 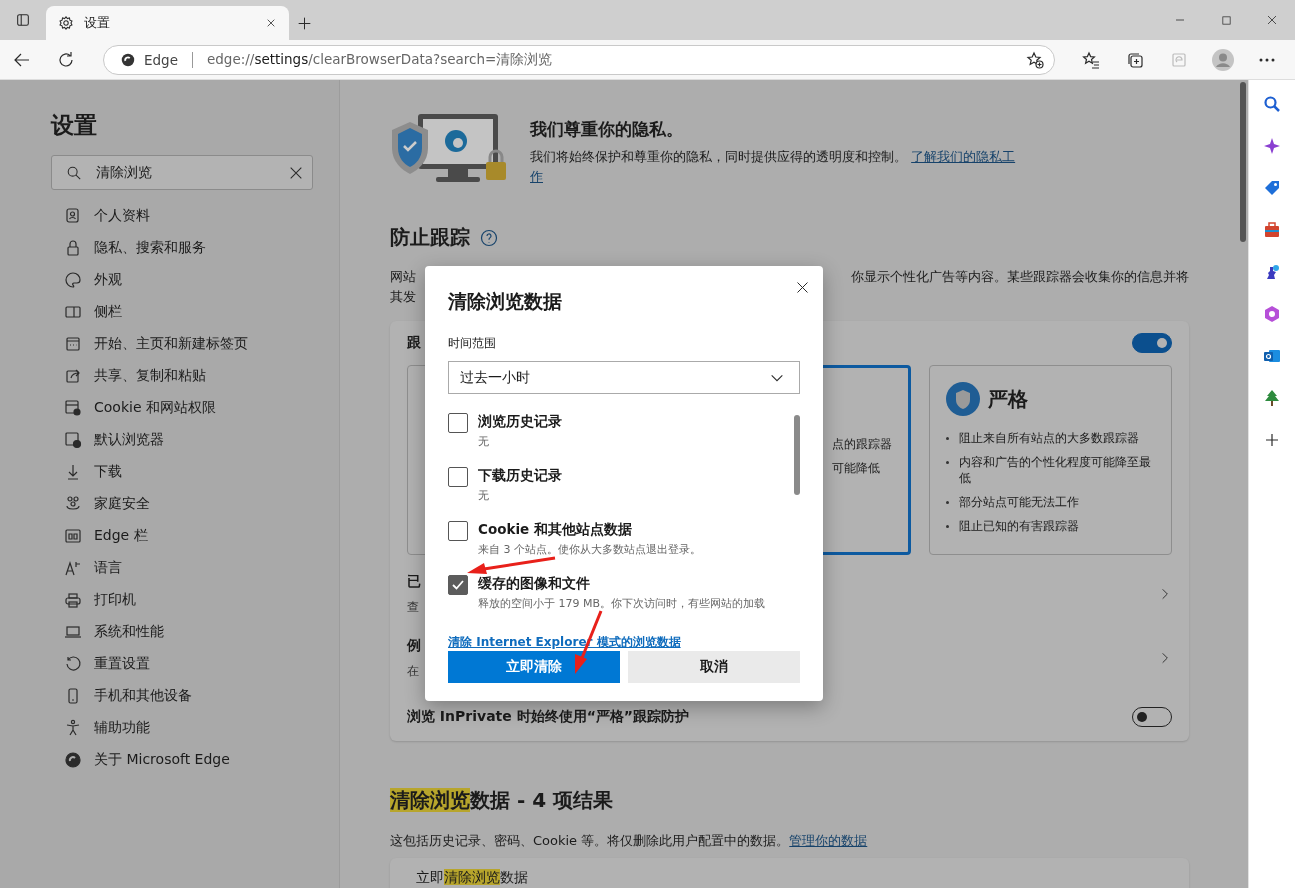 What do you see at coordinates (520, 422) in the screenshot?
I see `option-label: 浏览历史记录` at bounding box center [520, 422].